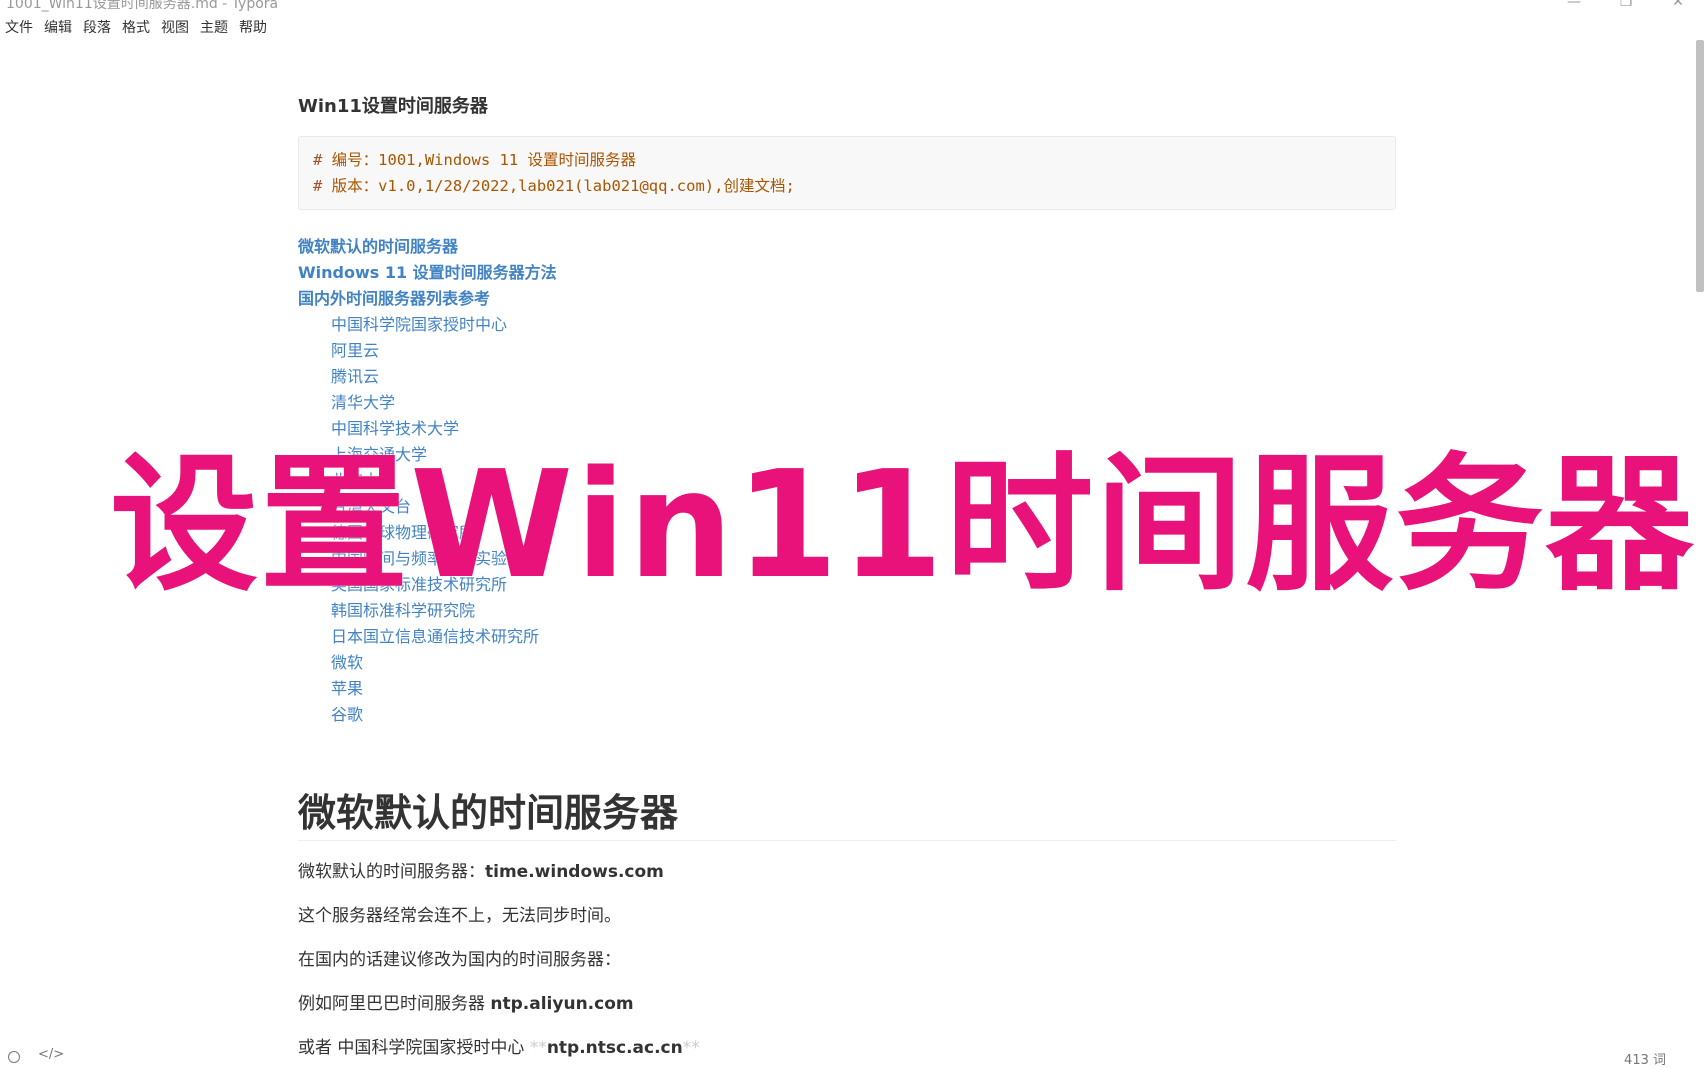 The width and height of the screenshot is (1704, 1068). I want to click on toc-sublink: 阿里云, so click(847, 351).